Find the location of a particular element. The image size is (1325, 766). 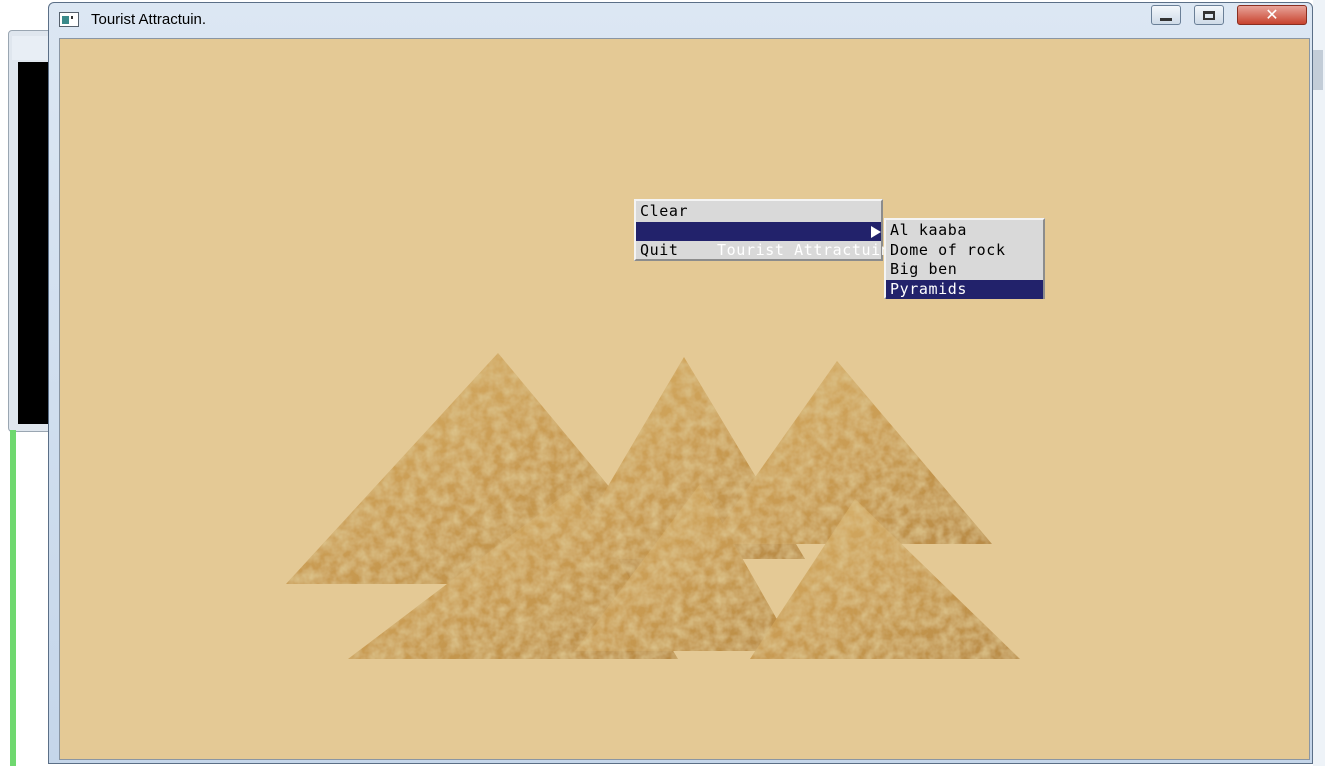

maximize-icon is located at coordinates (1209, 15).